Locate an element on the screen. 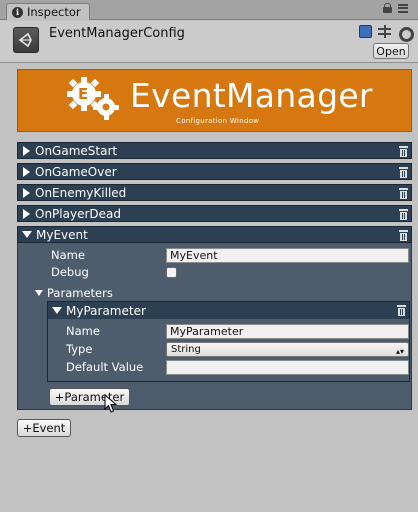 The height and width of the screenshot is (512, 418). param-type-label: Type is located at coordinates (79, 349).